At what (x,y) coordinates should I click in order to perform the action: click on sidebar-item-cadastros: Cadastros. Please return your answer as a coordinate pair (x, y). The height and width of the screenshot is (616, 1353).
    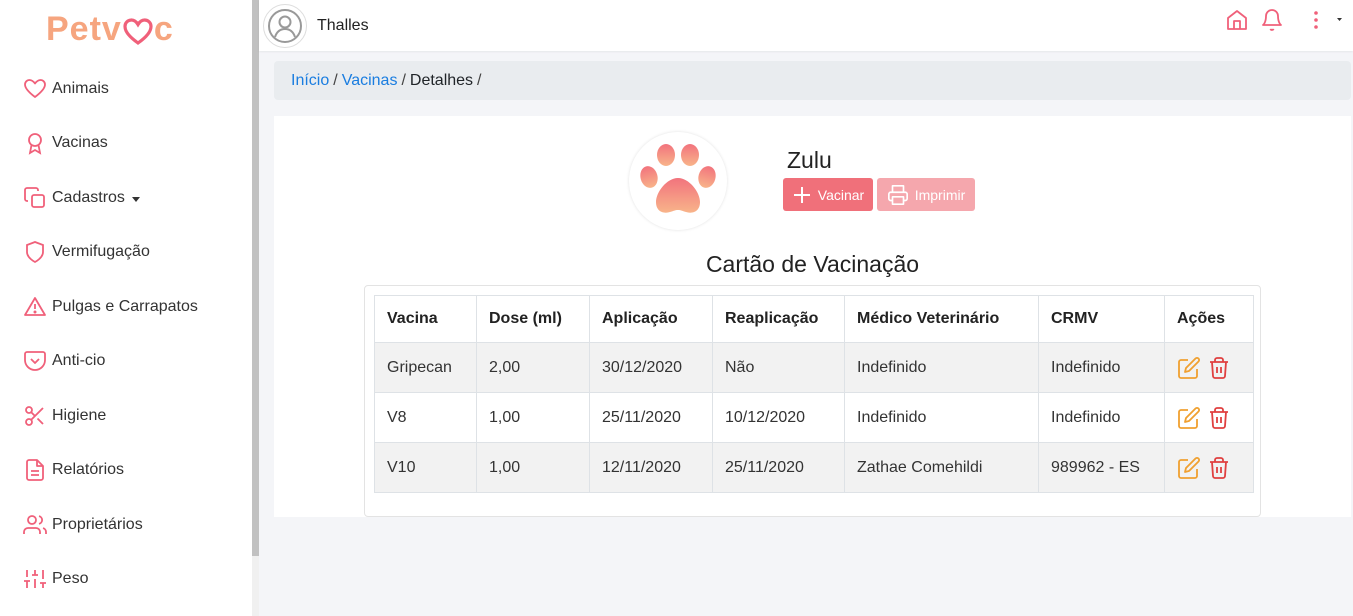
    Looking at the image, I should click on (81, 198).